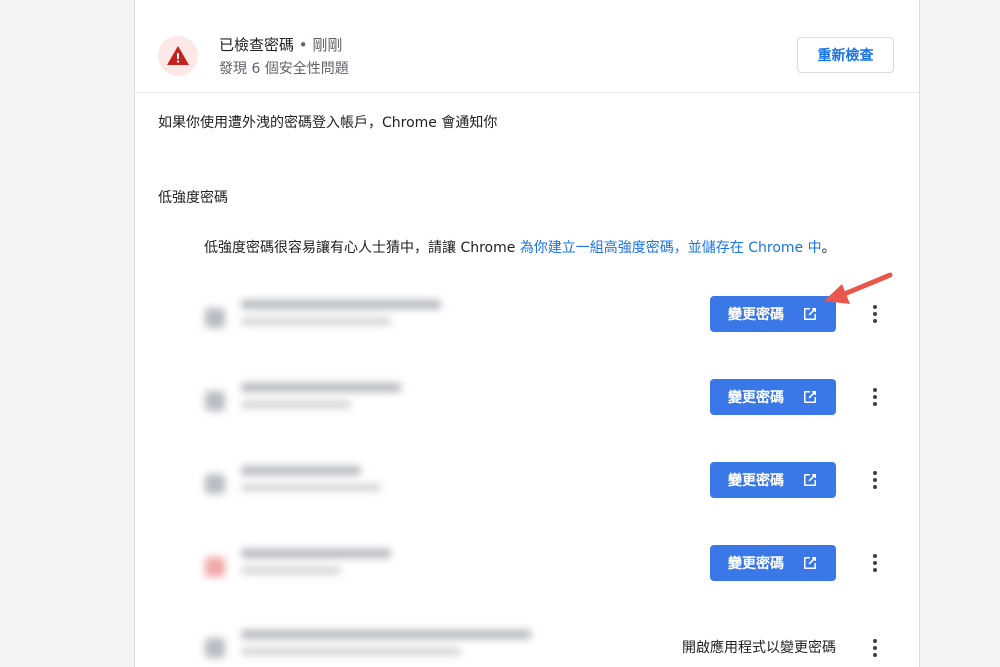 This screenshot has height=667, width=1000. Describe the element at coordinates (527, 92) in the screenshot. I see `divider` at that location.